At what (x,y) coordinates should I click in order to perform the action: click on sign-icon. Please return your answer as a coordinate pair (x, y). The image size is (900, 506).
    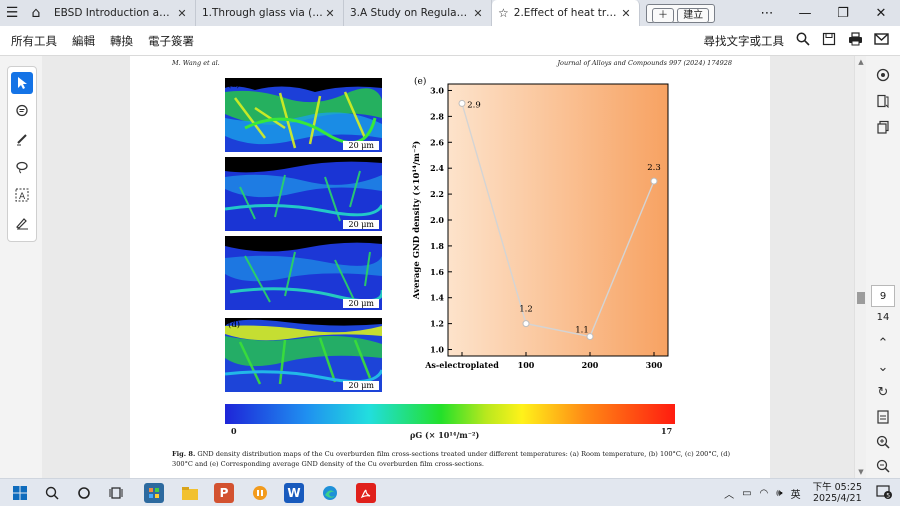
    Looking at the image, I should click on (22, 223).